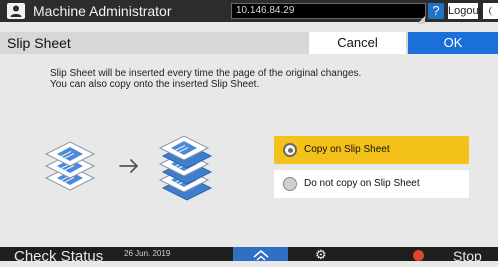  What do you see at coordinates (347, 149) in the screenshot?
I see `option-label: Copy on Slip Sheet` at bounding box center [347, 149].